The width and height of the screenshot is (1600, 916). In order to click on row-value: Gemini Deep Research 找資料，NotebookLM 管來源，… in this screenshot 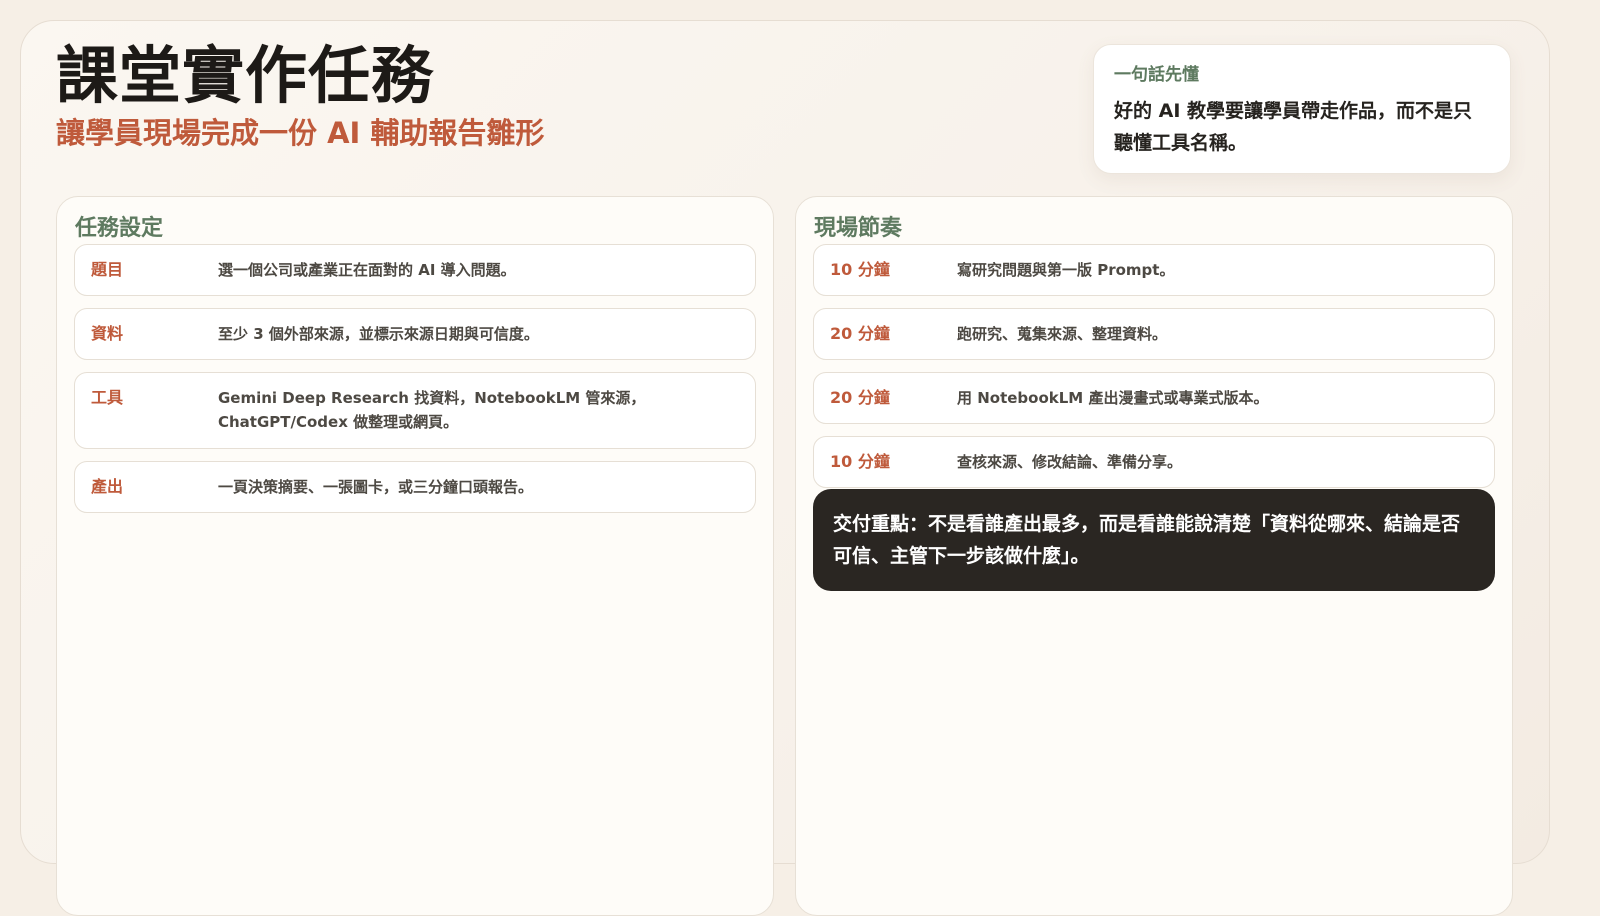, I will do `click(432, 410)`.